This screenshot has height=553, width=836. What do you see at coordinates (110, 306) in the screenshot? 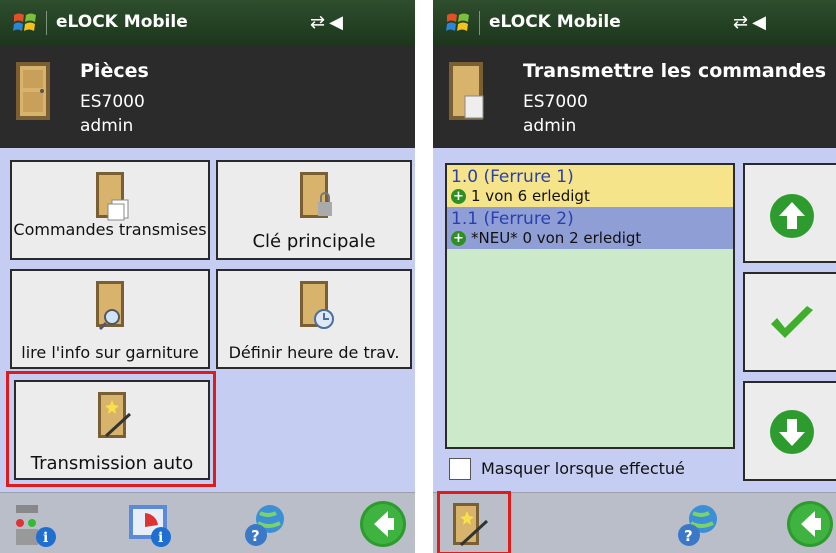
I see `door-search-icon` at bounding box center [110, 306].